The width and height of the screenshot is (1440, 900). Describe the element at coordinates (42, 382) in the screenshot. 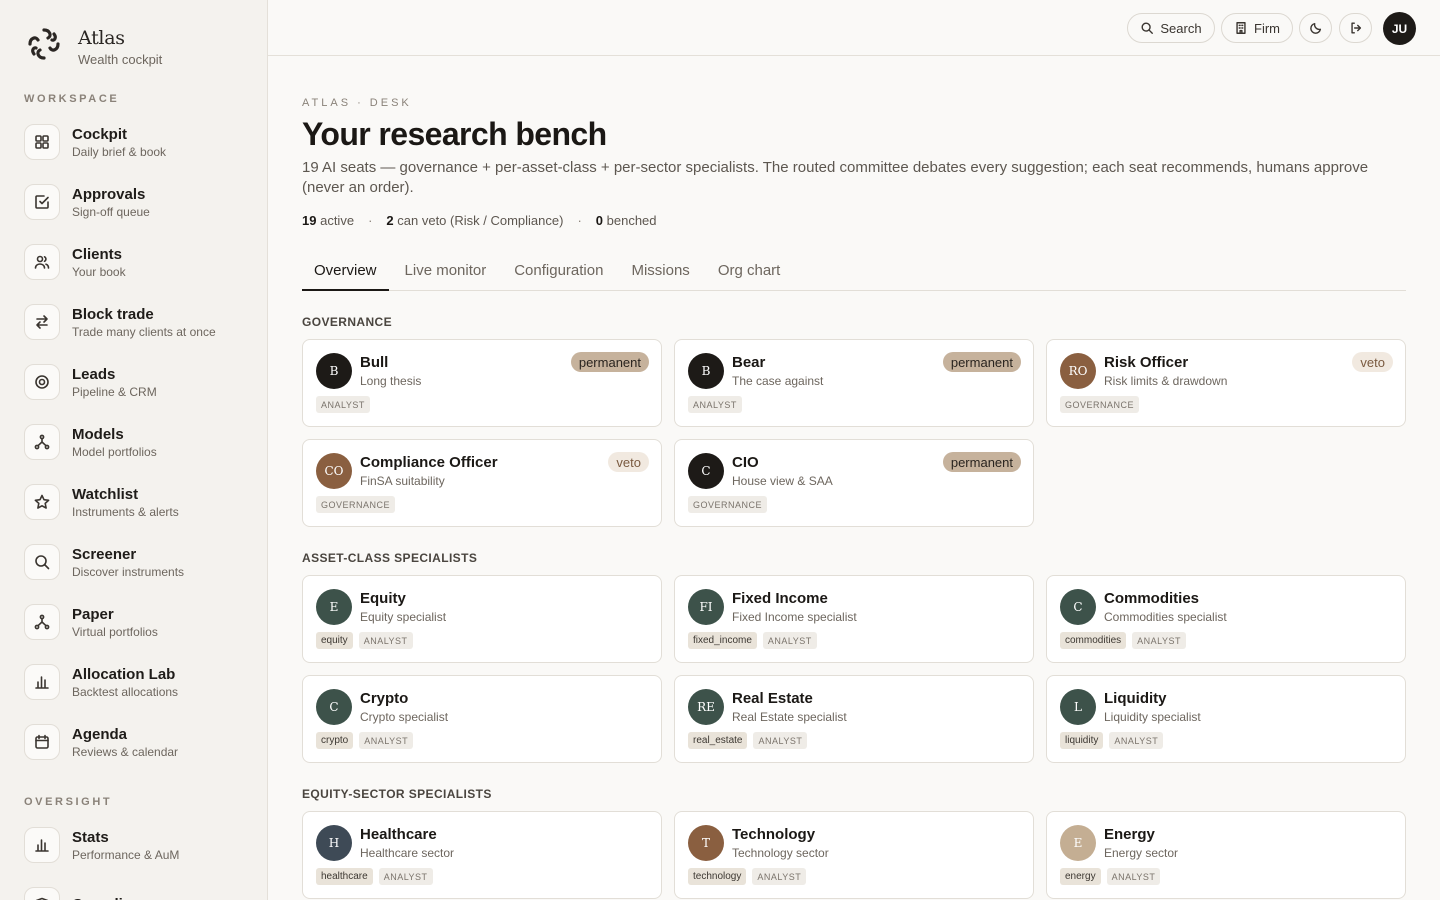

I see `target-icon` at that location.